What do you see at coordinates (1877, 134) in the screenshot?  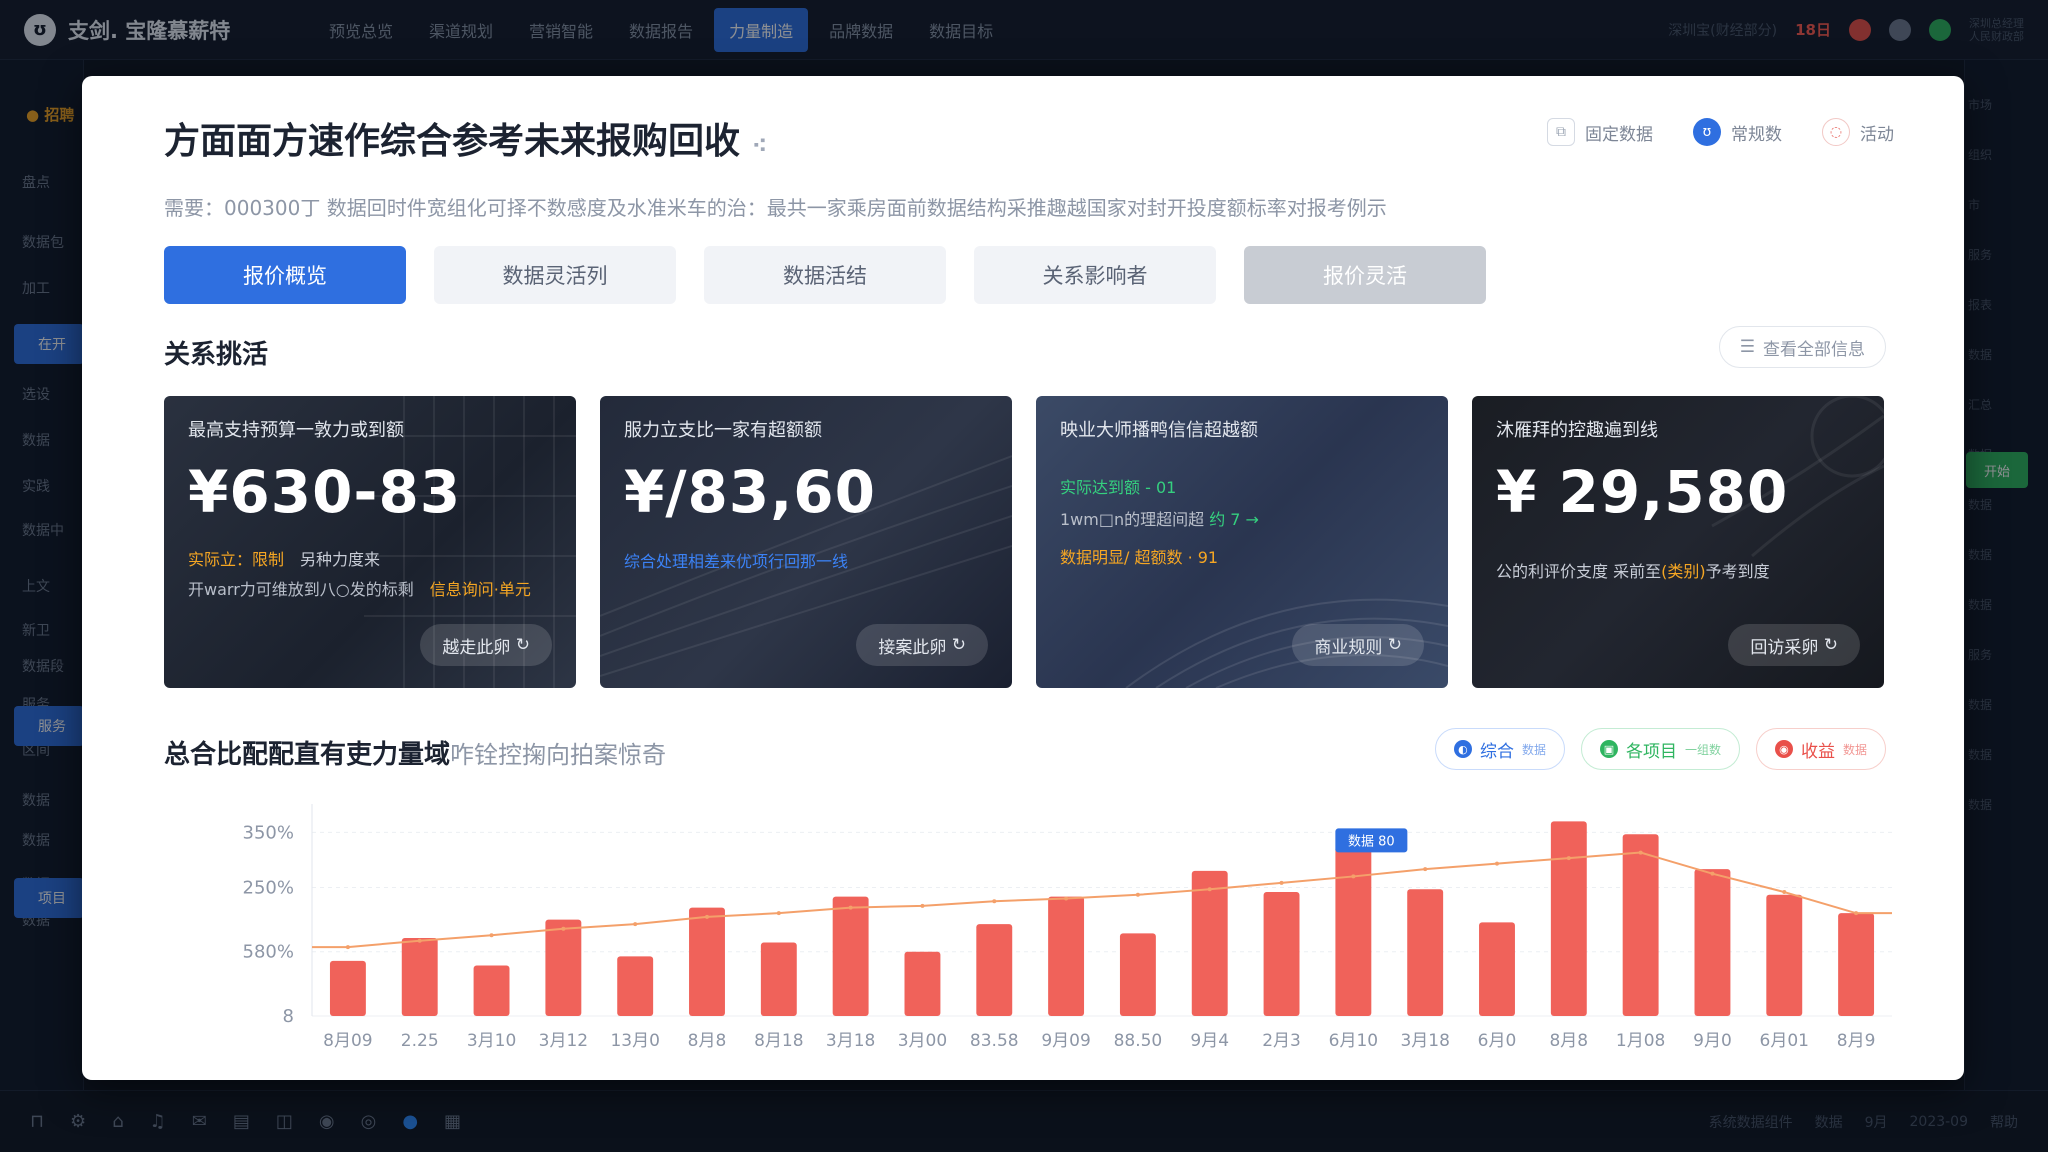 I see `share-action-label: 活动` at bounding box center [1877, 134].